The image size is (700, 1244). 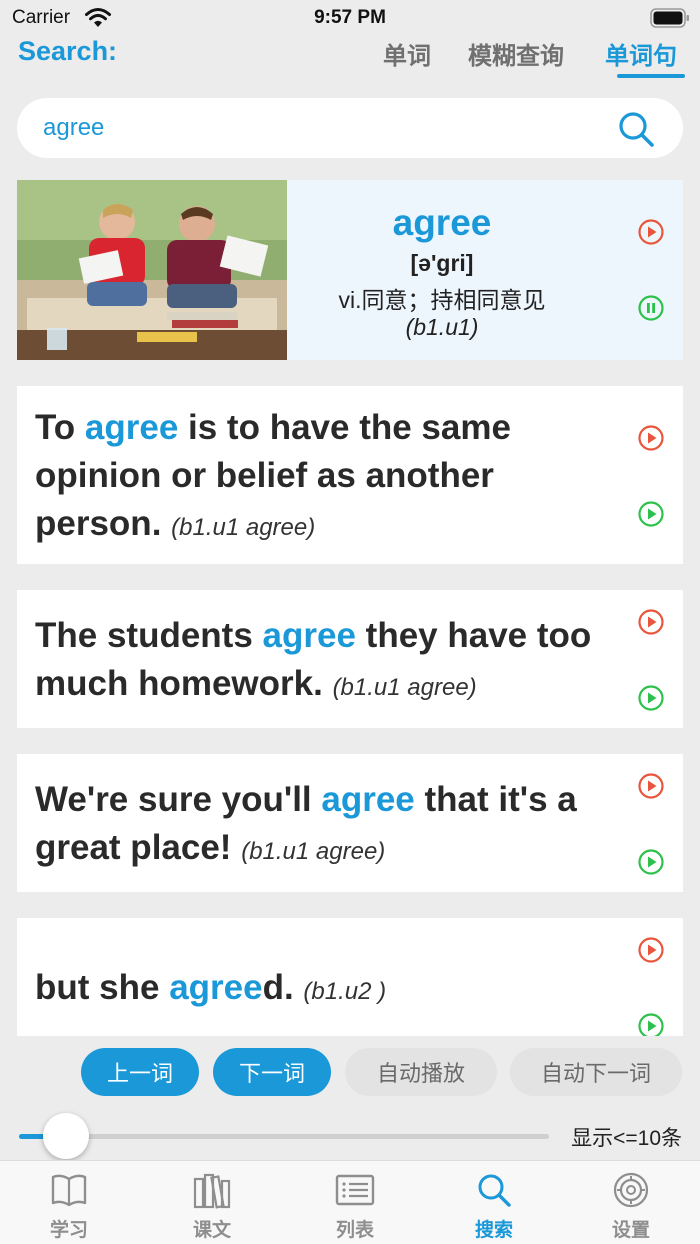 I want to click on slider-label: 显示<=10条, so click(x=626, y=1138).